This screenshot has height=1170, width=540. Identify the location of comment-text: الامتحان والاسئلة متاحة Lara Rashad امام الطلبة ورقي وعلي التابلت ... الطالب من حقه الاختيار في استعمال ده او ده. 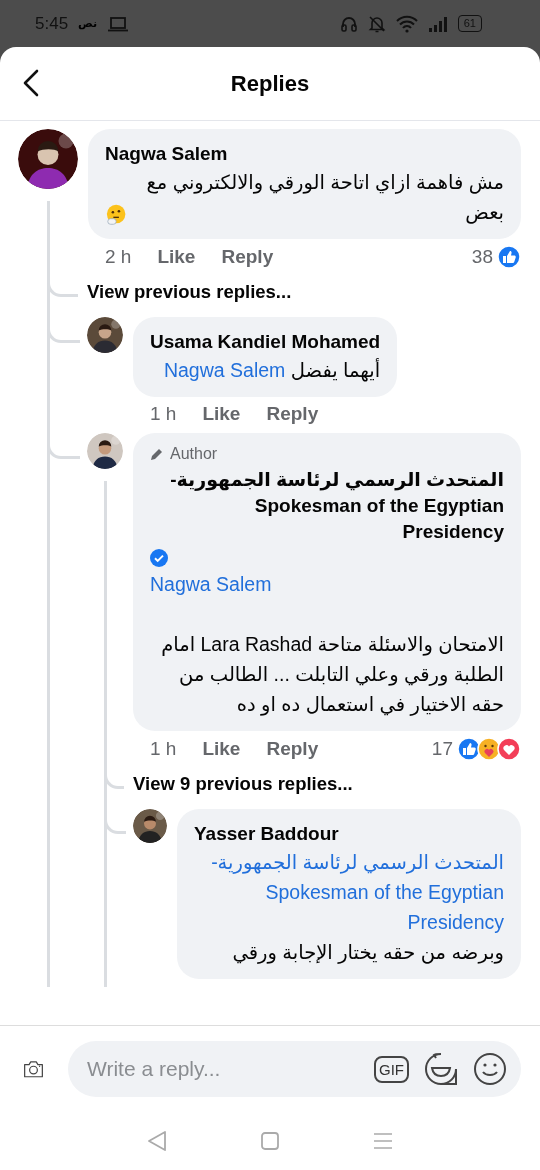
(332, 674).